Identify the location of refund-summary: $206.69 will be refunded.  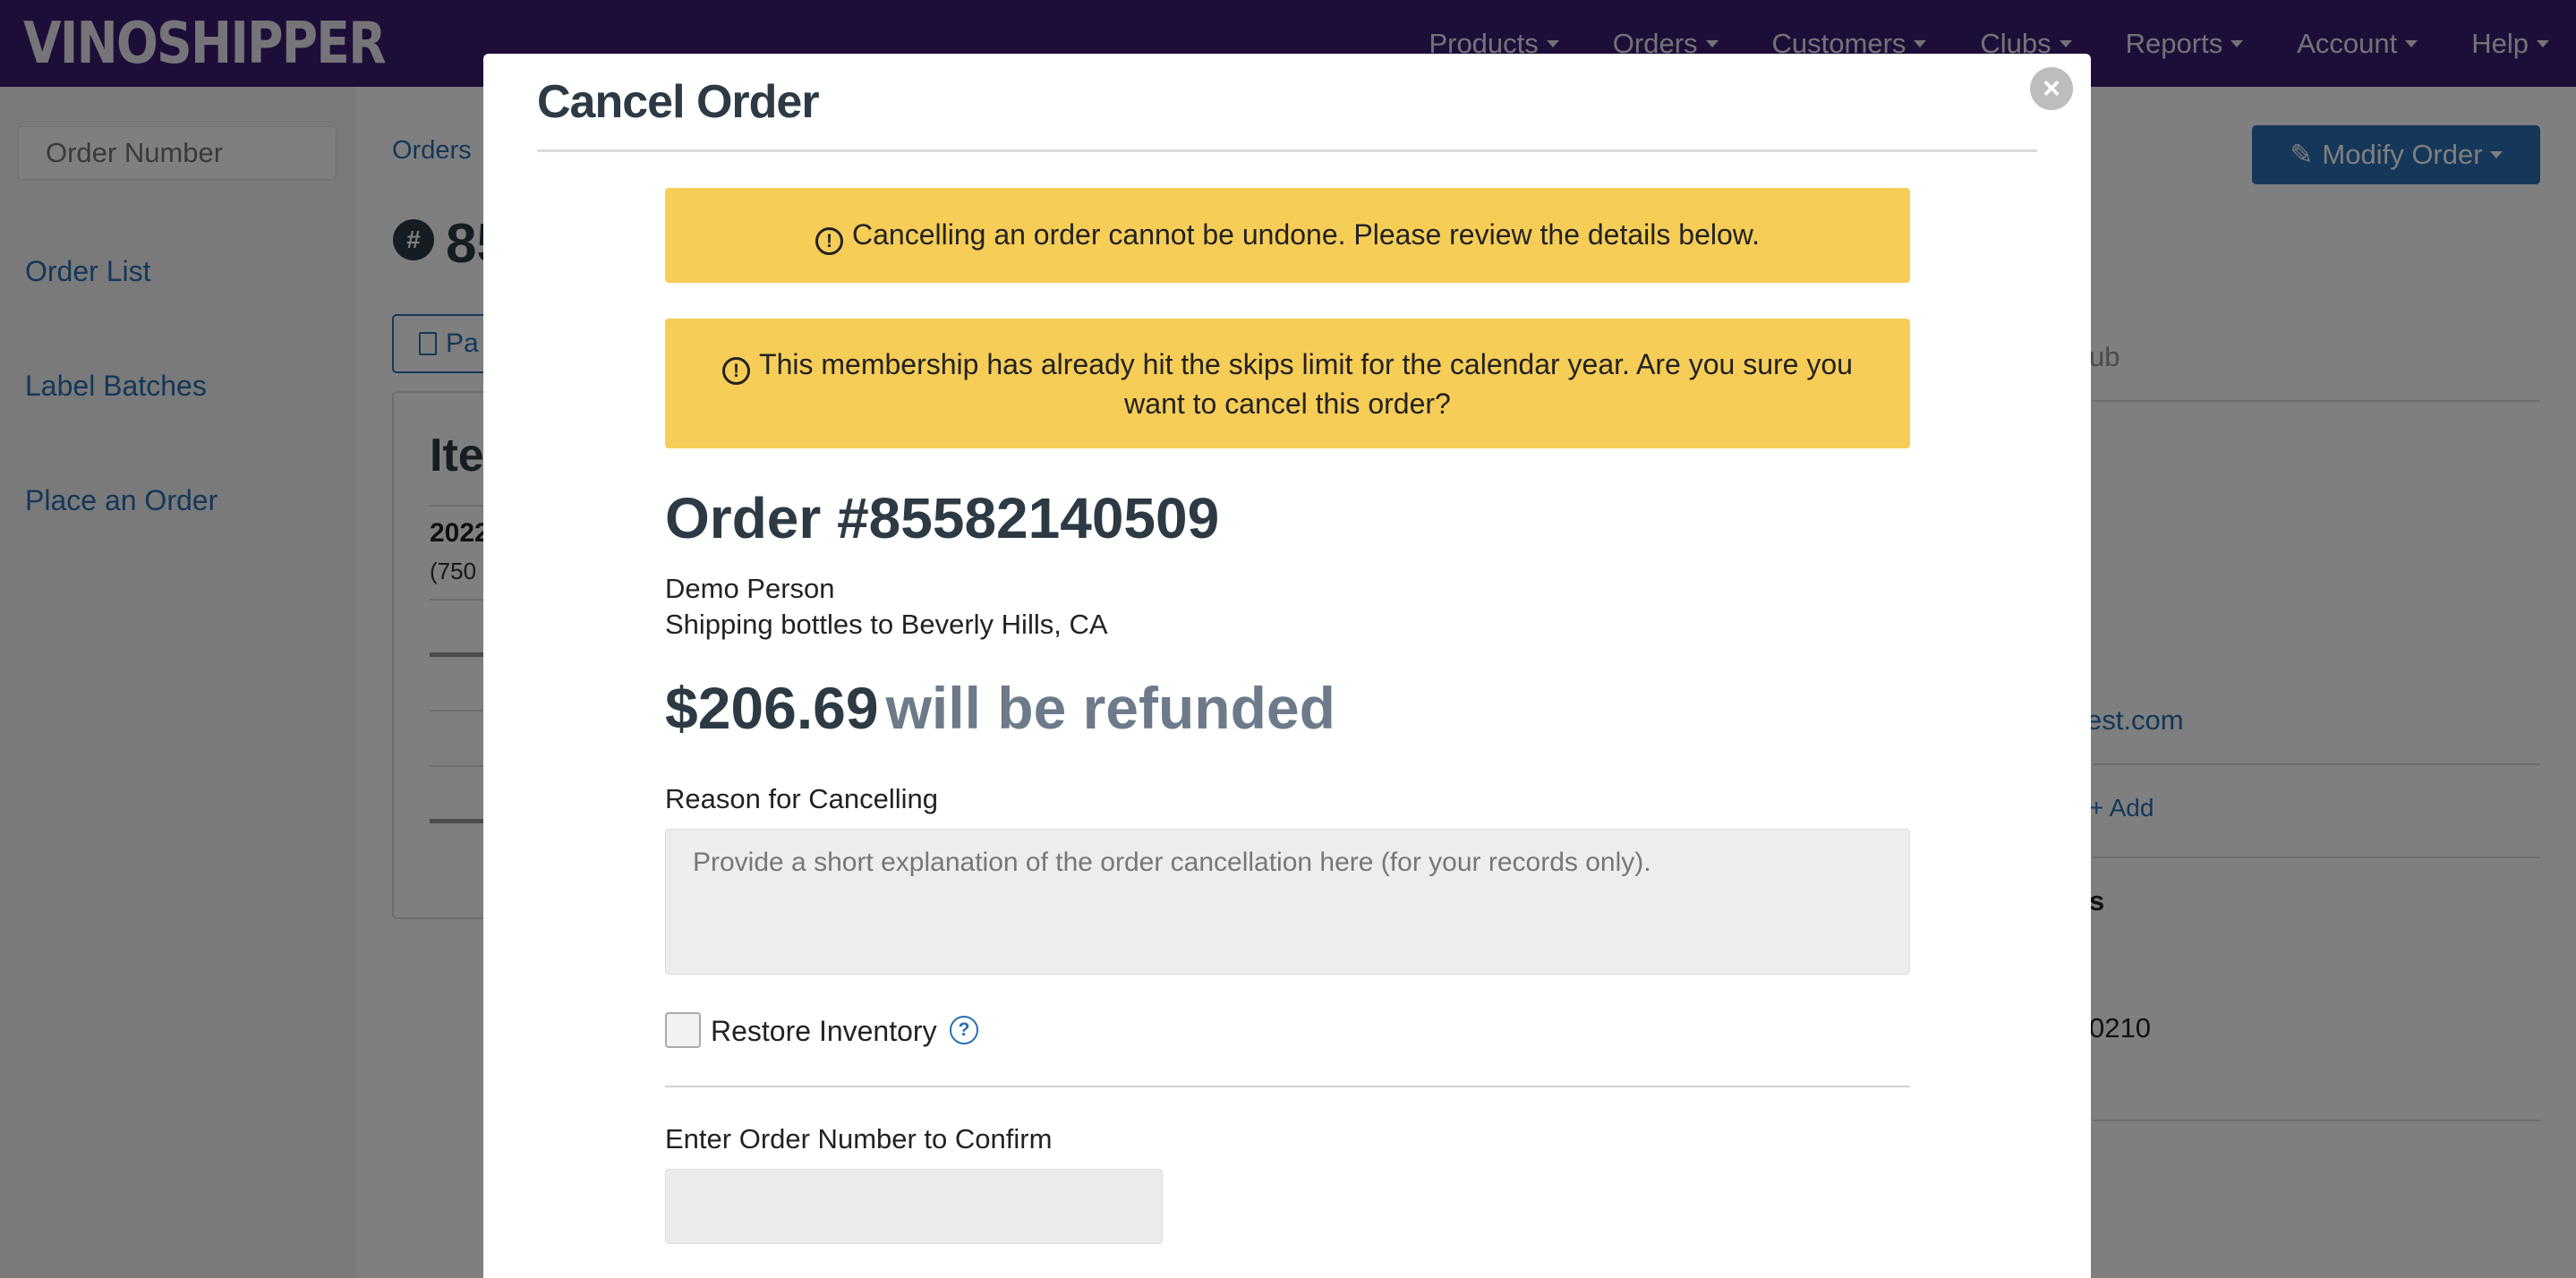
(1000, 708).